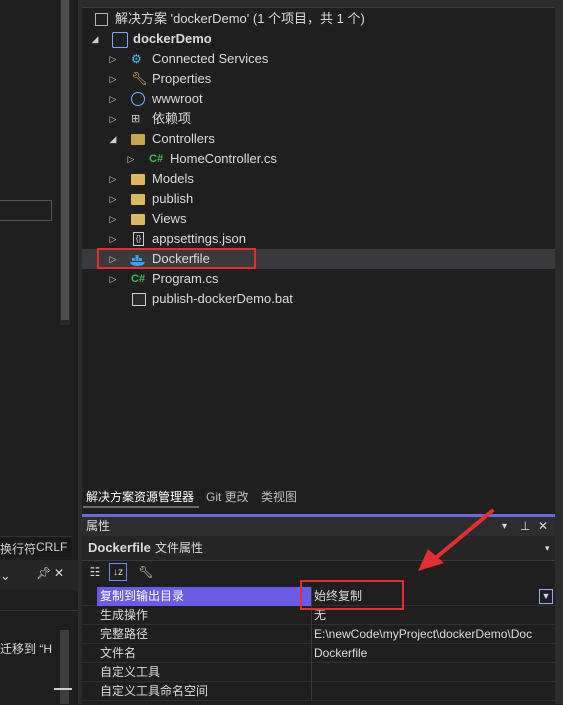 Image resolution: width=563 pixels, height=705 pixels. Describe the element at coordinates (222, 298) in the screenshot. I see `tree-item-label: publish-dockerDemo.bat` at that location.